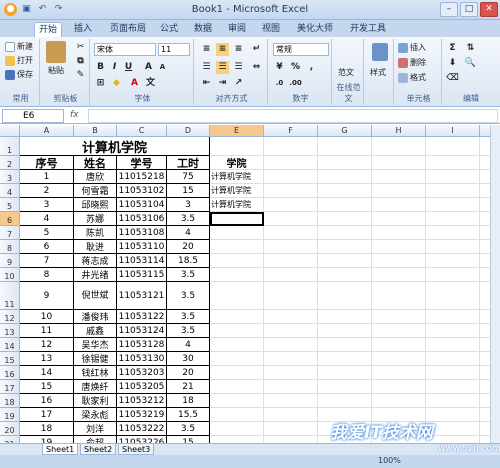 The width and height of the screenshot is (500, 468). Describe the element at coordinates (128, 67) in the screenshot. I see `underline-button: U` at that location.